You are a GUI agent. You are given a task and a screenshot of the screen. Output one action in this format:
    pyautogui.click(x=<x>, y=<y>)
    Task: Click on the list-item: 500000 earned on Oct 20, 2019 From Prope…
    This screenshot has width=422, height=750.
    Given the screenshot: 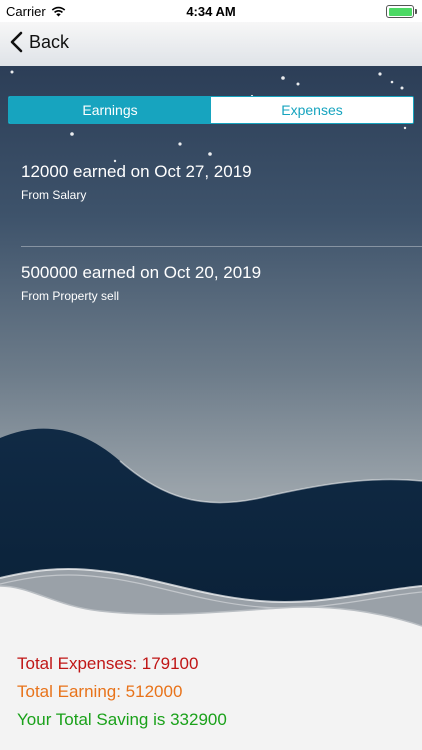 What is the action you would take?
    pyautogui.click(x=211, y=297)
    